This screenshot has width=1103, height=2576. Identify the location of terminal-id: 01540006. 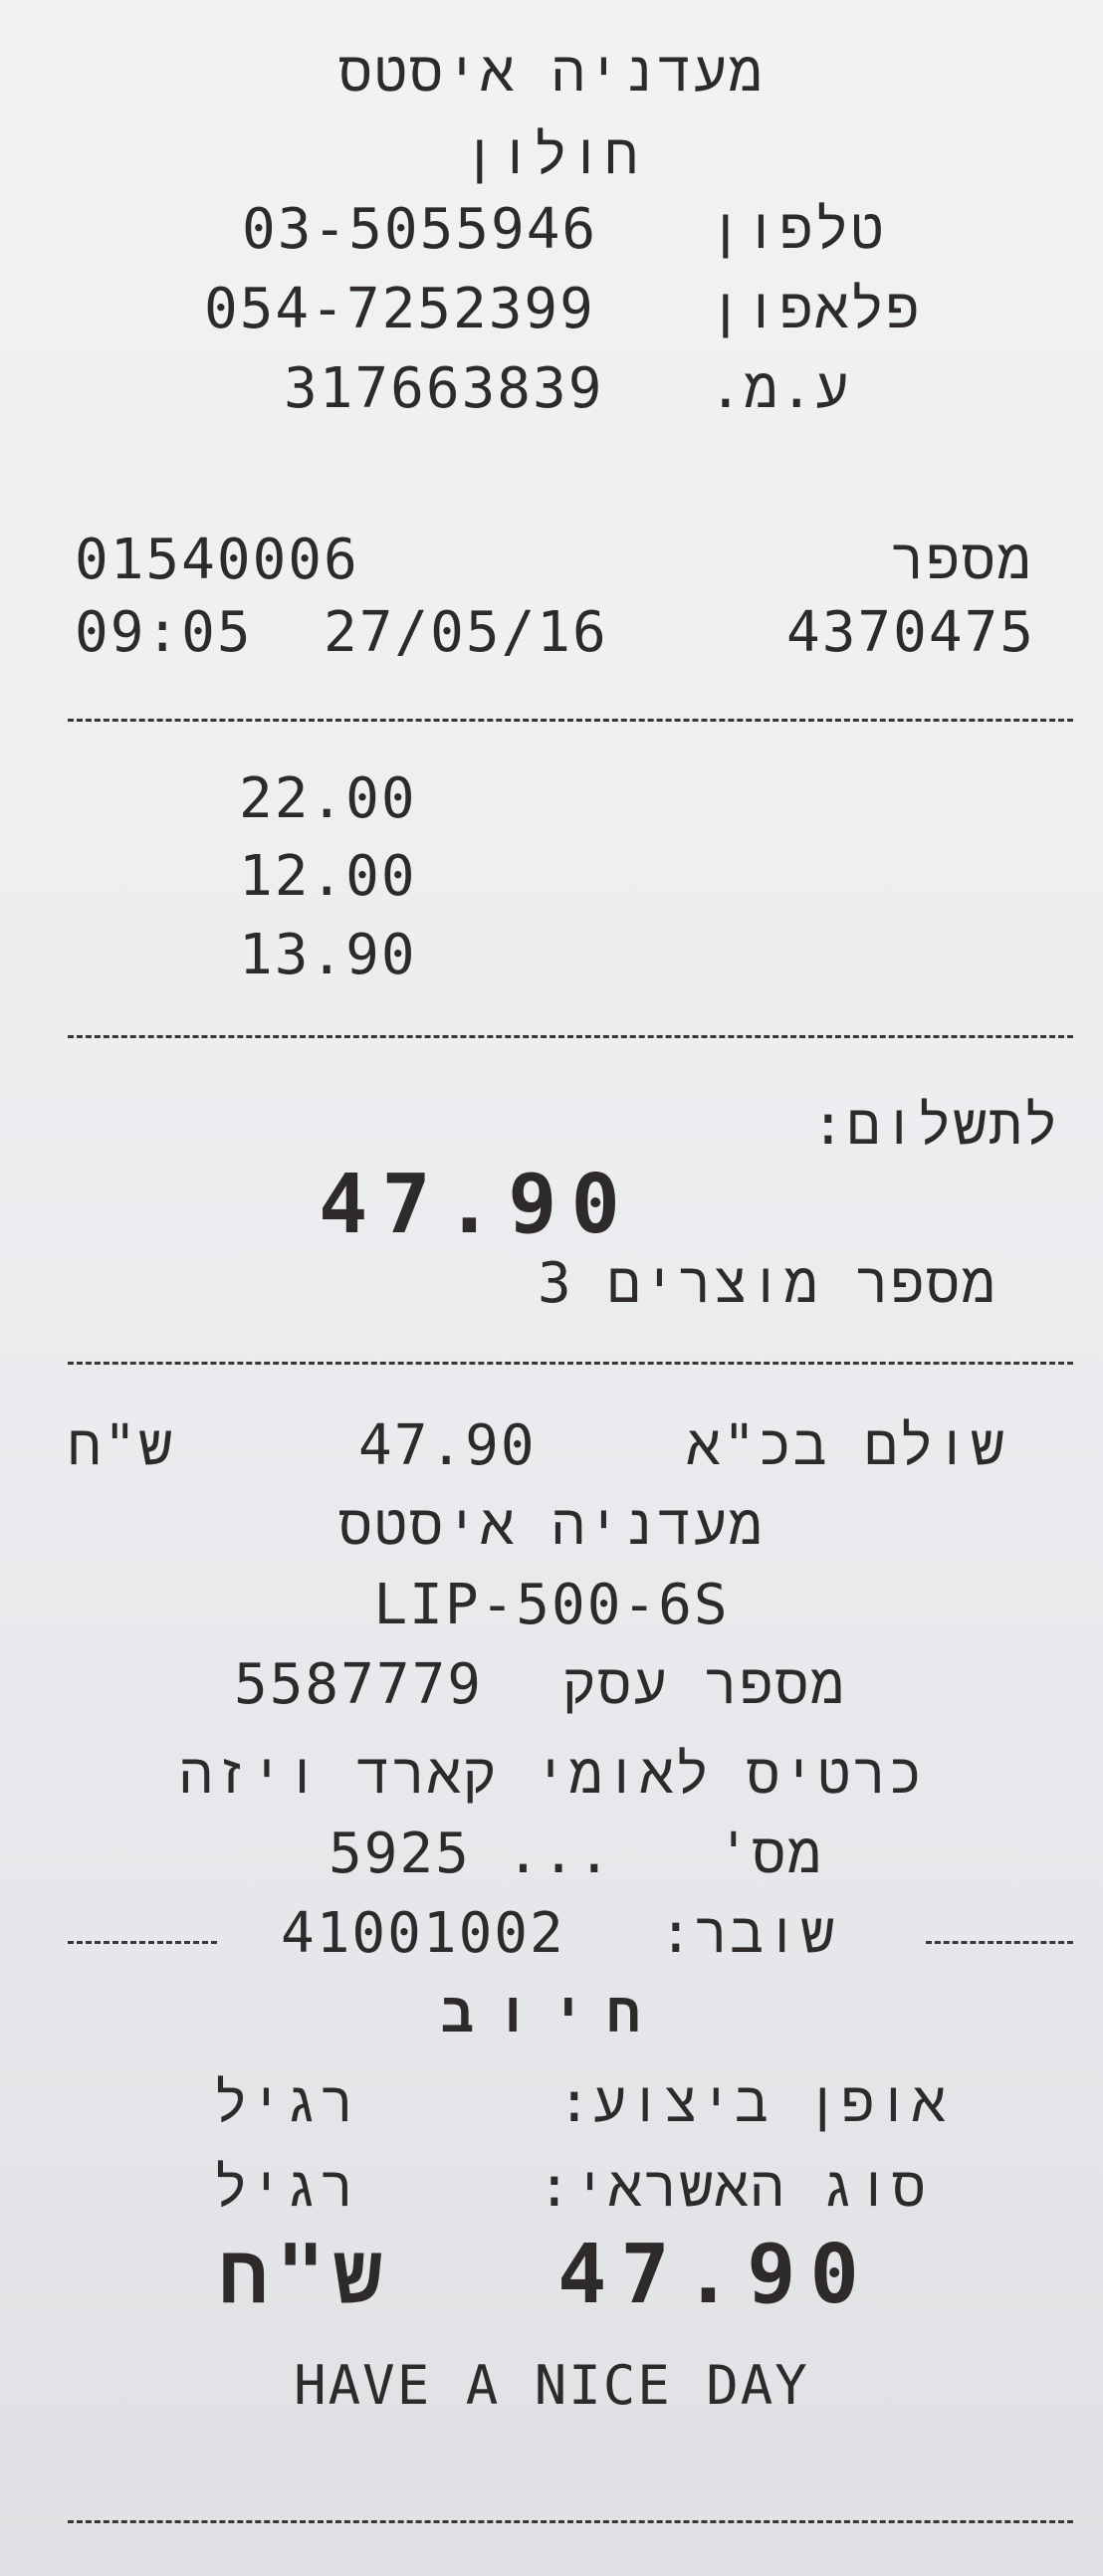
(217, 560).